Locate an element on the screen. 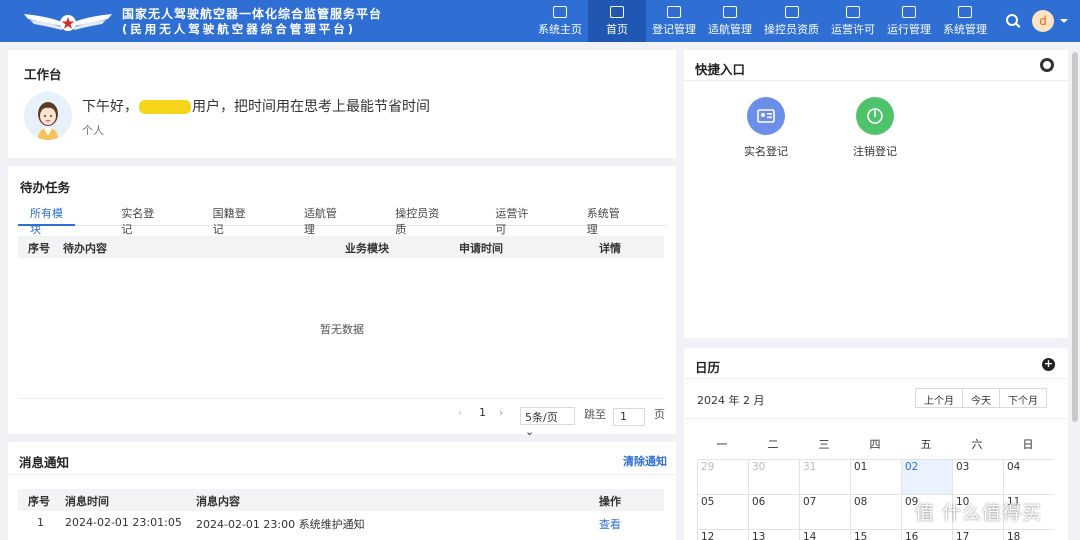 This screenshot has width=1080, height=540. weekday-label: 三 is located at coordinates (824, 444).